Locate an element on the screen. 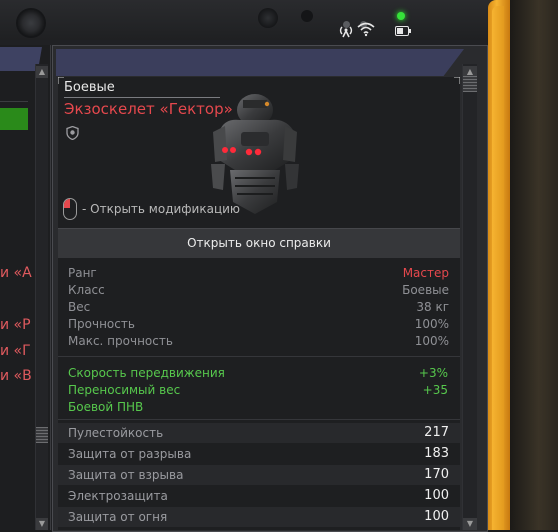  device-top-bar is located at coordinates (245, 20).